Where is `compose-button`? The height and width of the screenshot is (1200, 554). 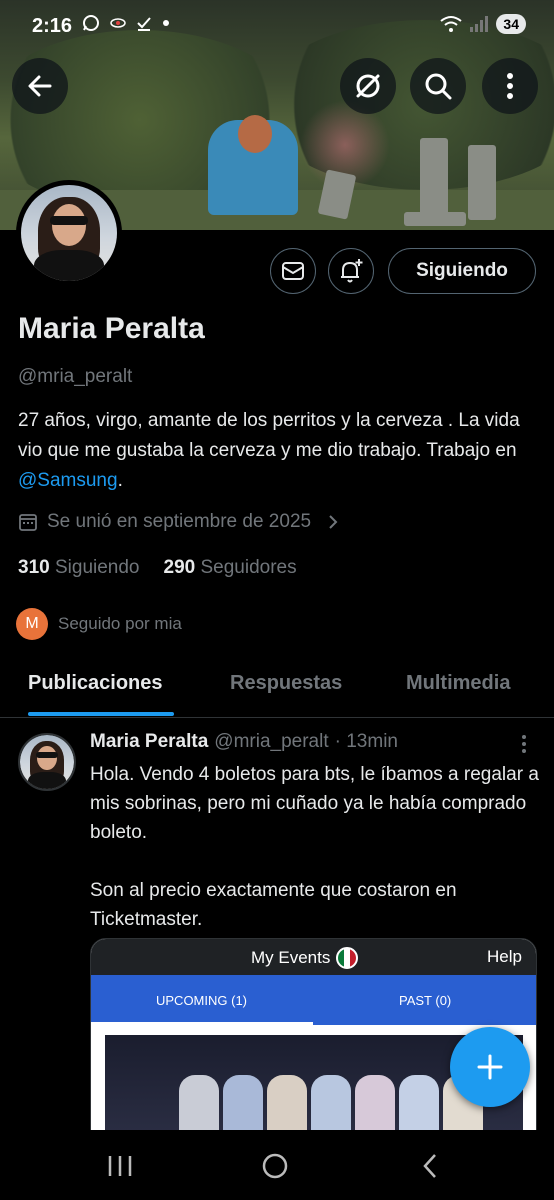
compose-button is located at coordinates (490, 1067).